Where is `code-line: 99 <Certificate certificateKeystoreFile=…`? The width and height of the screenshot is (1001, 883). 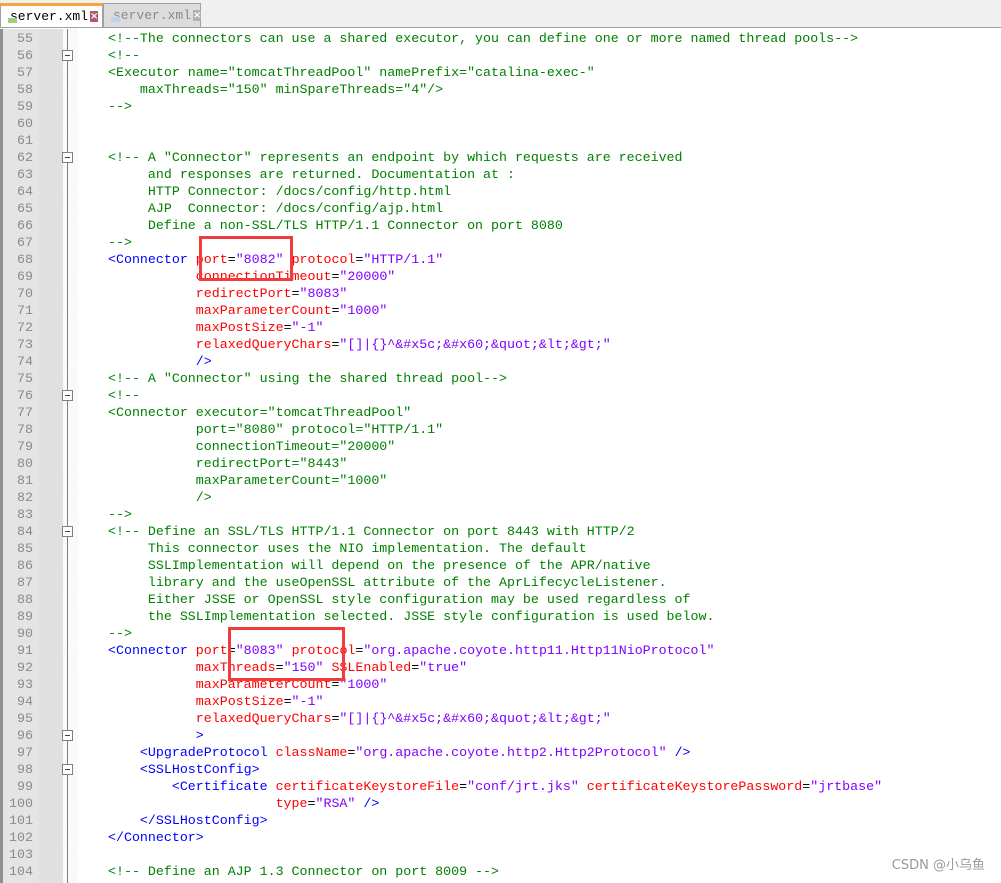
code-line: 99 <Certificate certificateKeystoreFile=… is located at coordinates (502, 786).